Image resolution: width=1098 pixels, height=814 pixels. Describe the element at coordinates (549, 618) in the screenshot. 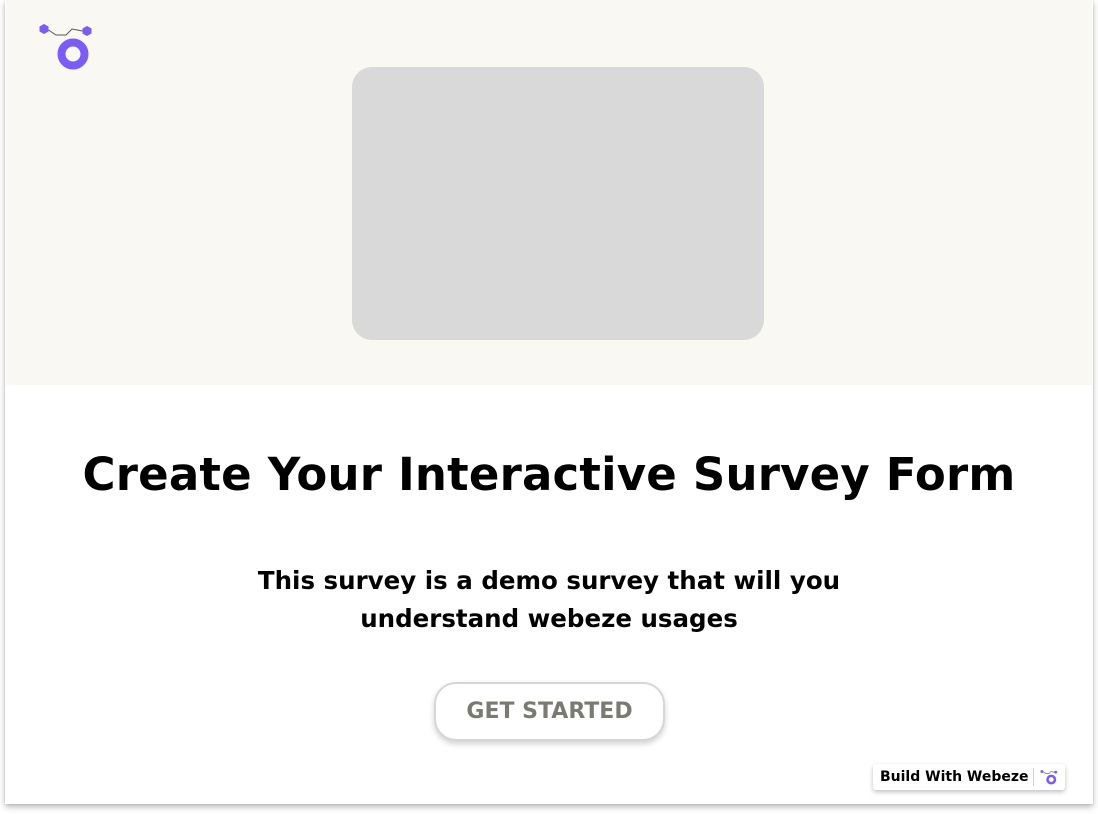

I see `subtitle-line-2: understand webeze usages` at that location.